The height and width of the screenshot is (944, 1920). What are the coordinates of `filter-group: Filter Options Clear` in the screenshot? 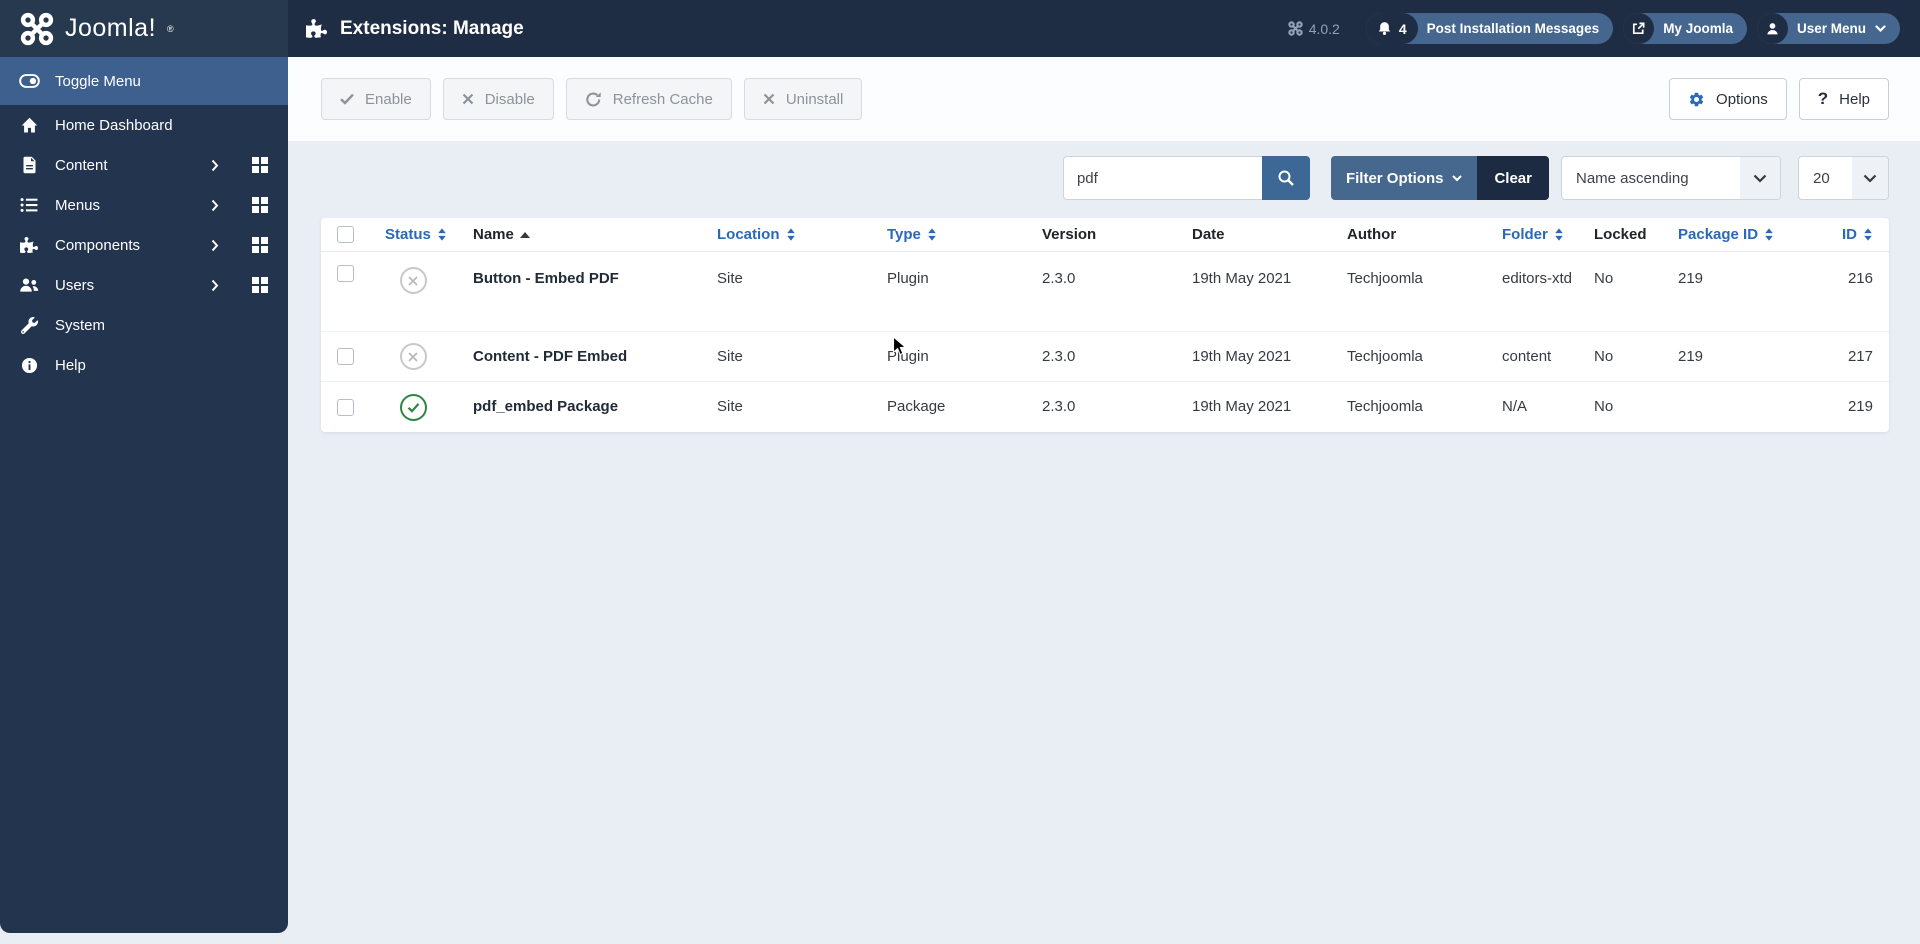 It's located at (1439, 178).